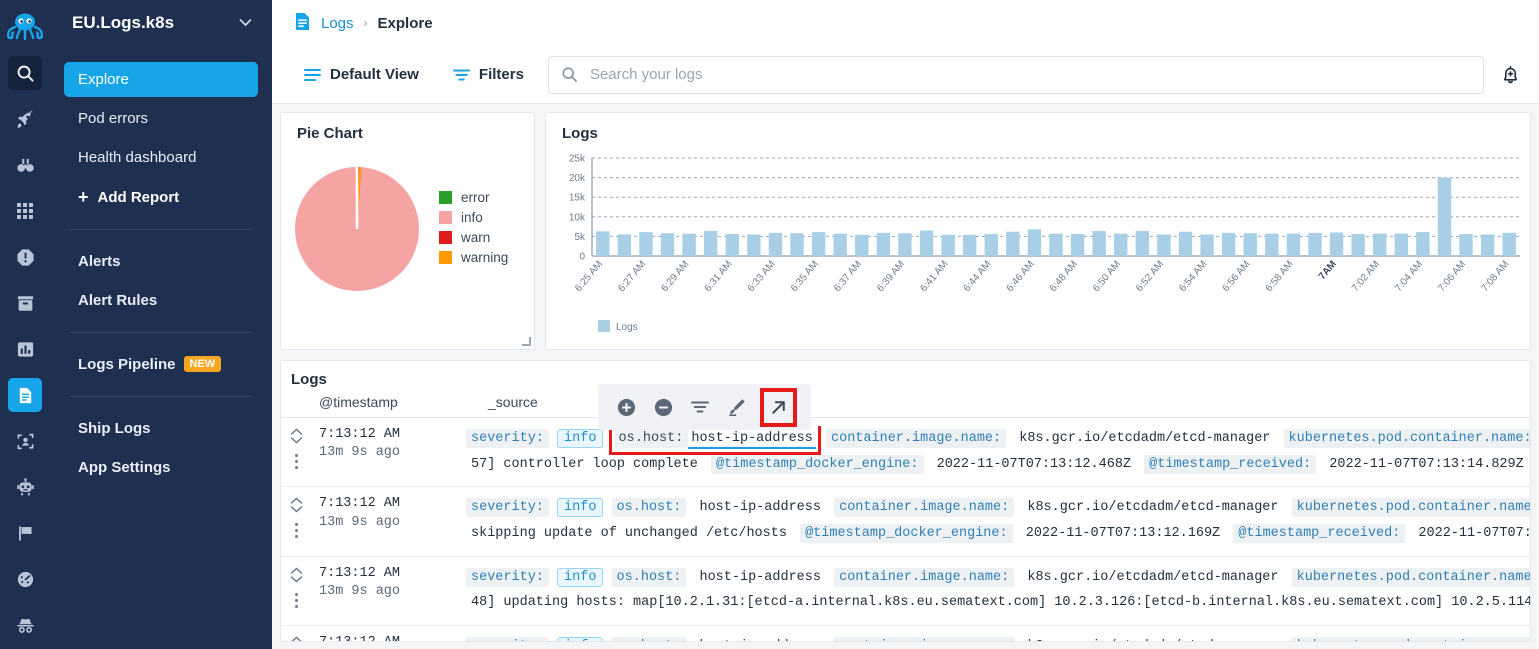  Describe the element at coordinates (161, 118) in the screenshot. I see `sidebar-item-pod-errors: Pod errors` at that location.